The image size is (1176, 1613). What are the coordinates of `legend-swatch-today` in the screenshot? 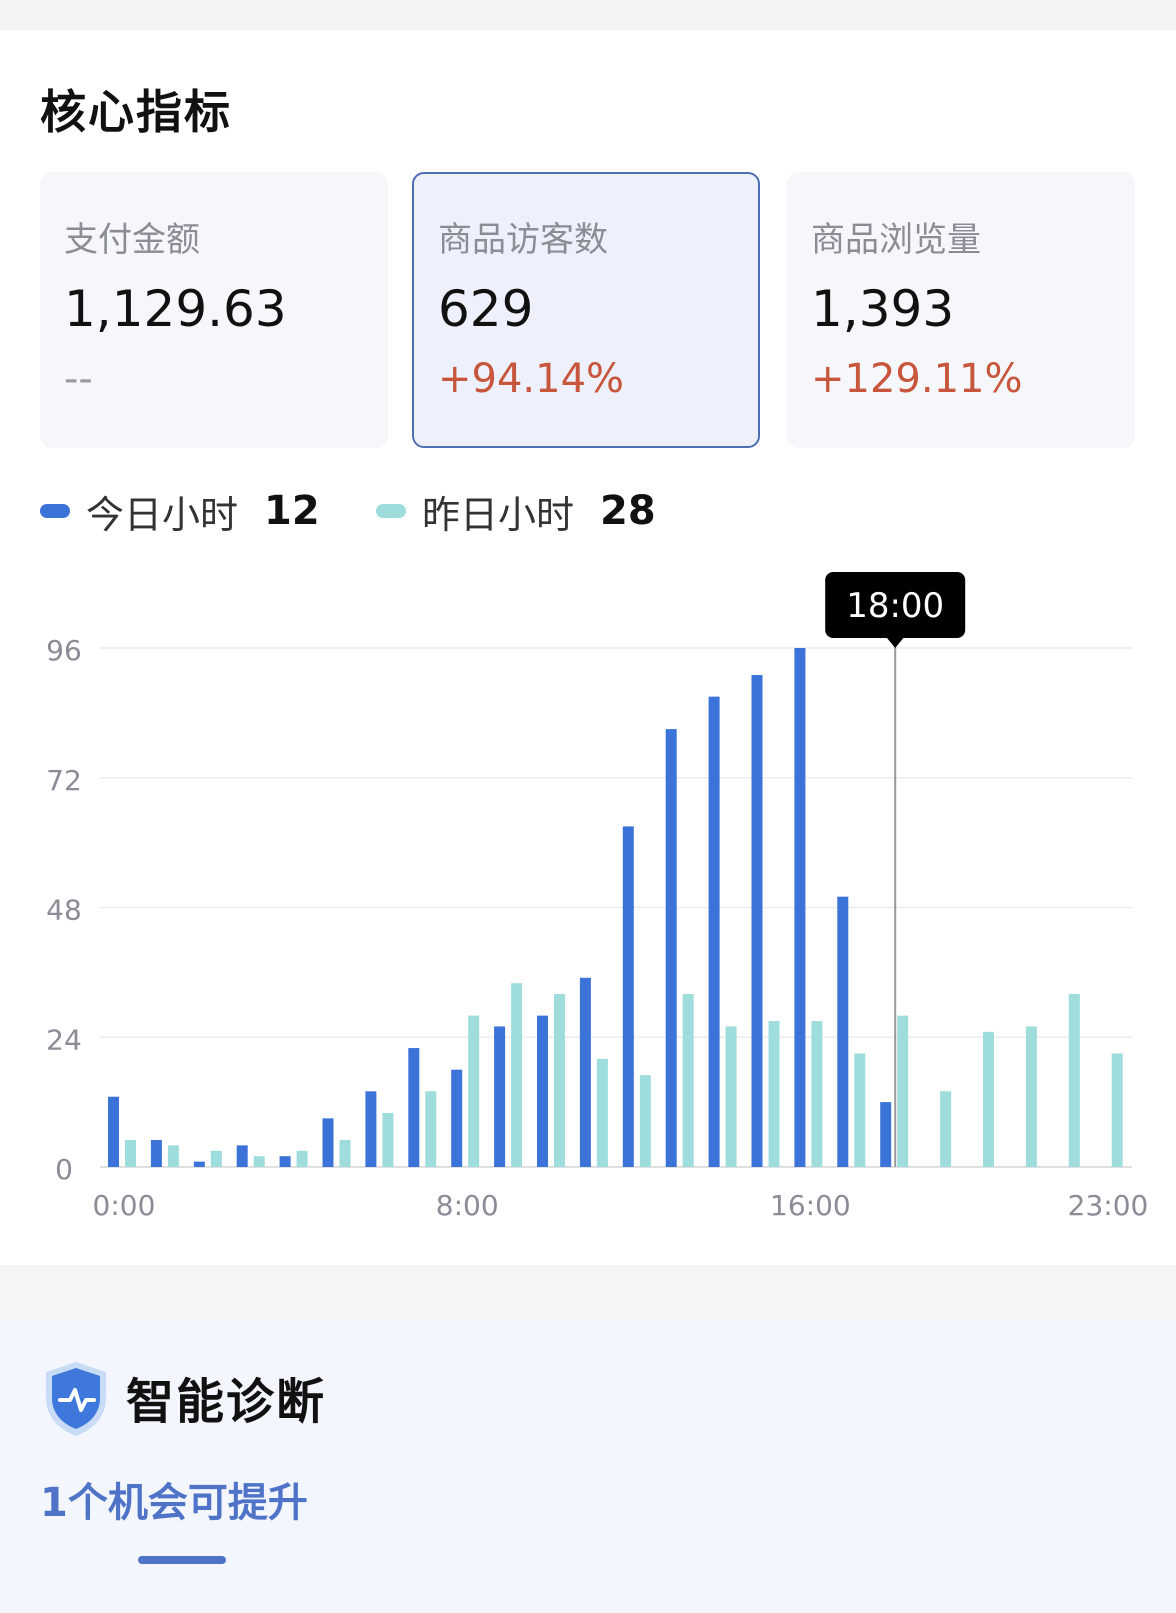 It's located at (55, 511).